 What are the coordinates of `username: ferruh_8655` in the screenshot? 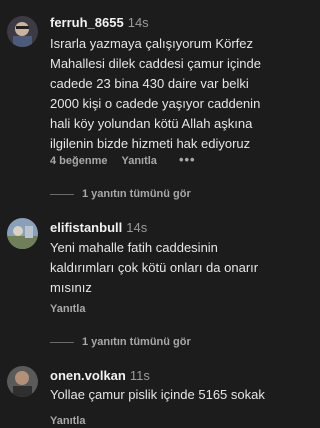 It's located at (87, 22).